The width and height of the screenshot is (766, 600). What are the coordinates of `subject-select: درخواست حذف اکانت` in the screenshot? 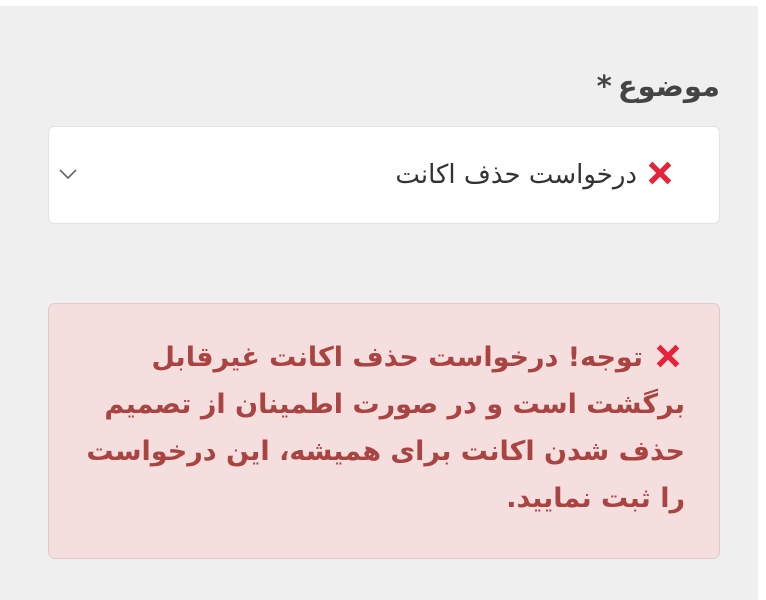 It's located at (384, 175).